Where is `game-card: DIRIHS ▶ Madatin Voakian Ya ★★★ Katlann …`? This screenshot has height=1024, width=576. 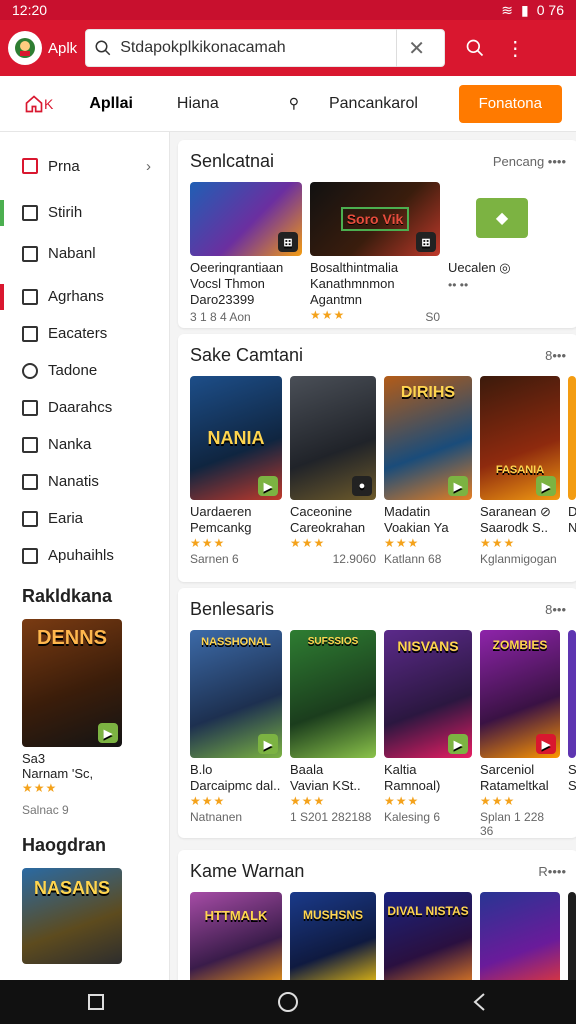 game-card: DIRIHS ▶ Madatin Voakian Ya ★★★ Katlann … is located at coordinates (428, 471).